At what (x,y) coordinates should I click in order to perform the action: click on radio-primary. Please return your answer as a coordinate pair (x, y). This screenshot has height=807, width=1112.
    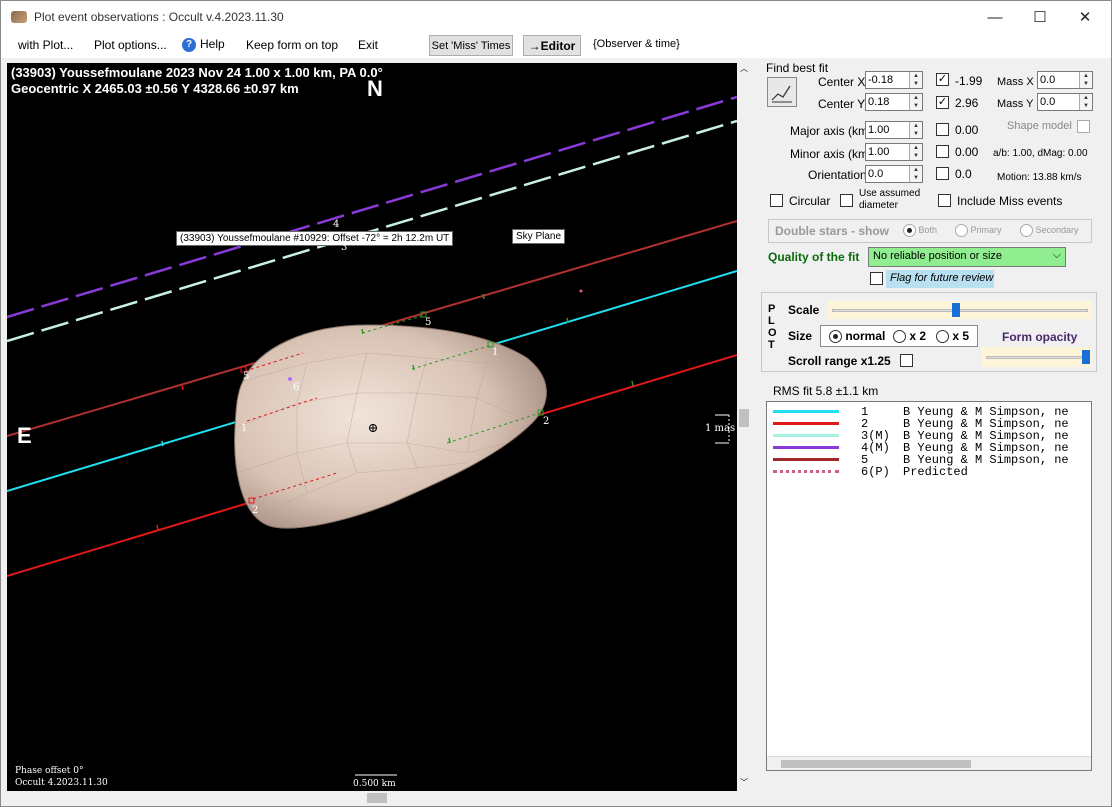
    Looking at the image, I should click on (961, 230).